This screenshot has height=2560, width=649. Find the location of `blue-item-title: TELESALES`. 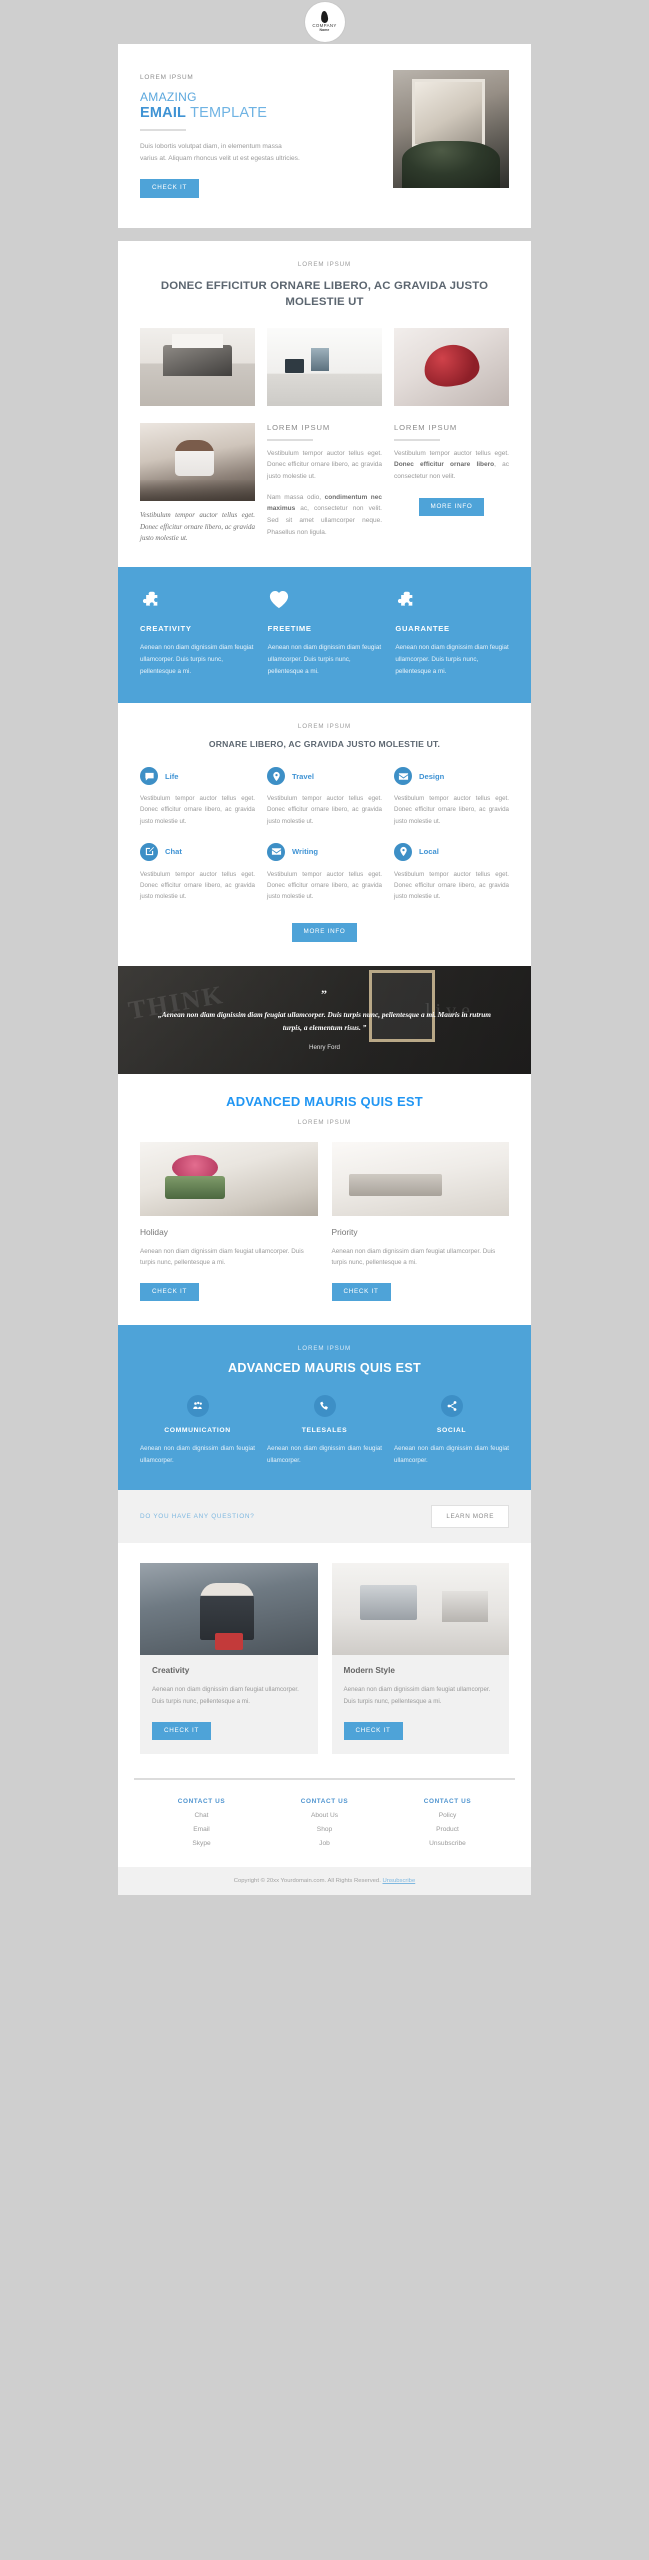

blue-item-title: TELESALES is located at coordinates (324, 1431).